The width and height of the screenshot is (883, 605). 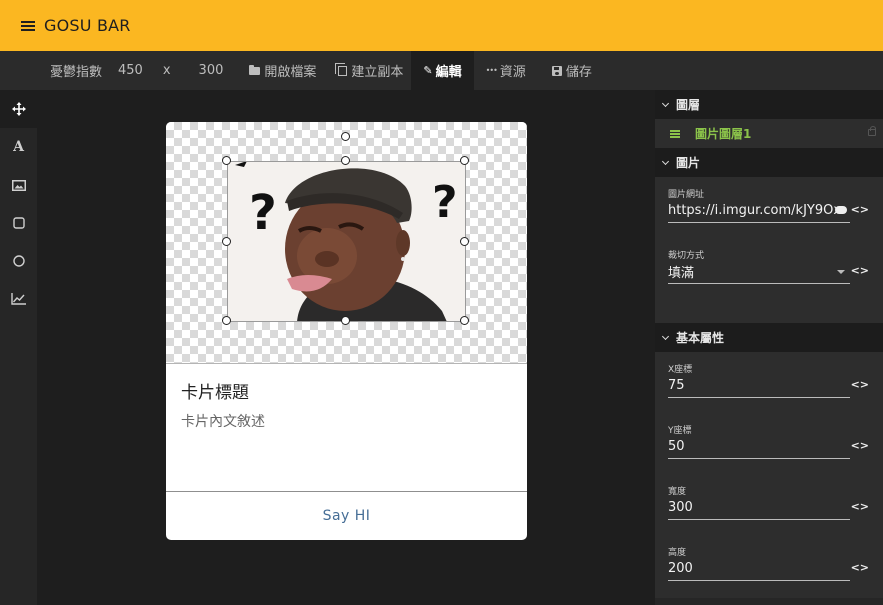 I want to click on y-field: Y座標 50 <>, so click(x=769, y=443).